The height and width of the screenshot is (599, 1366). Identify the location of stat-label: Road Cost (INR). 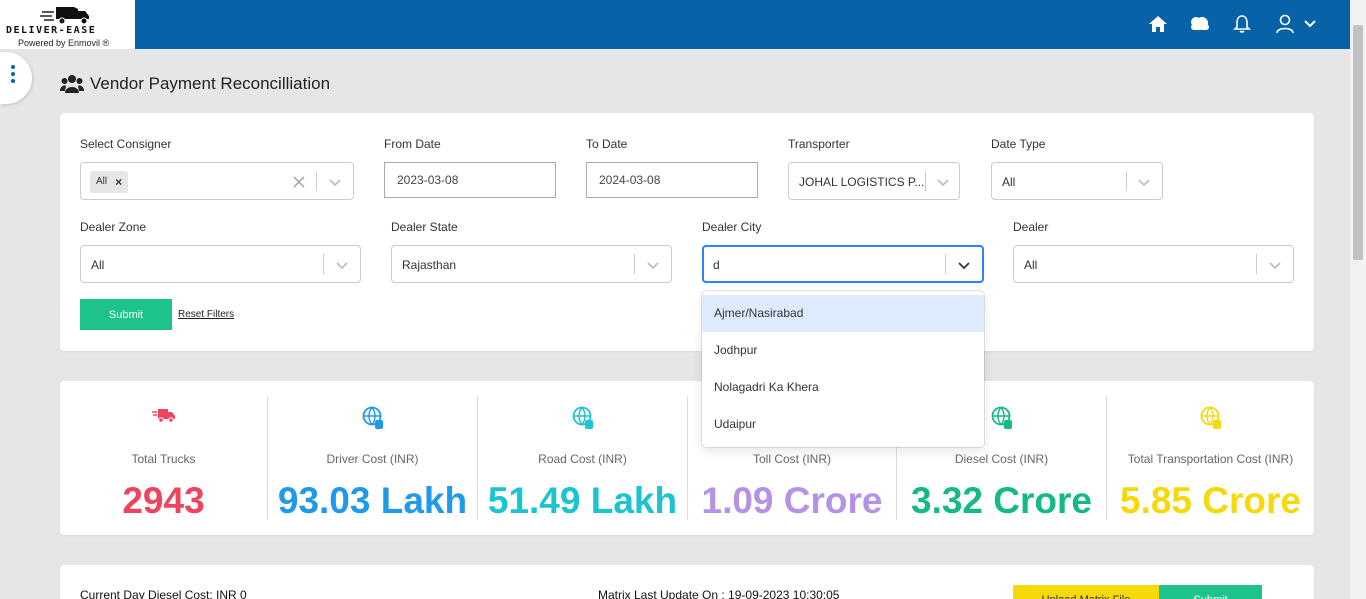
(582, 459).